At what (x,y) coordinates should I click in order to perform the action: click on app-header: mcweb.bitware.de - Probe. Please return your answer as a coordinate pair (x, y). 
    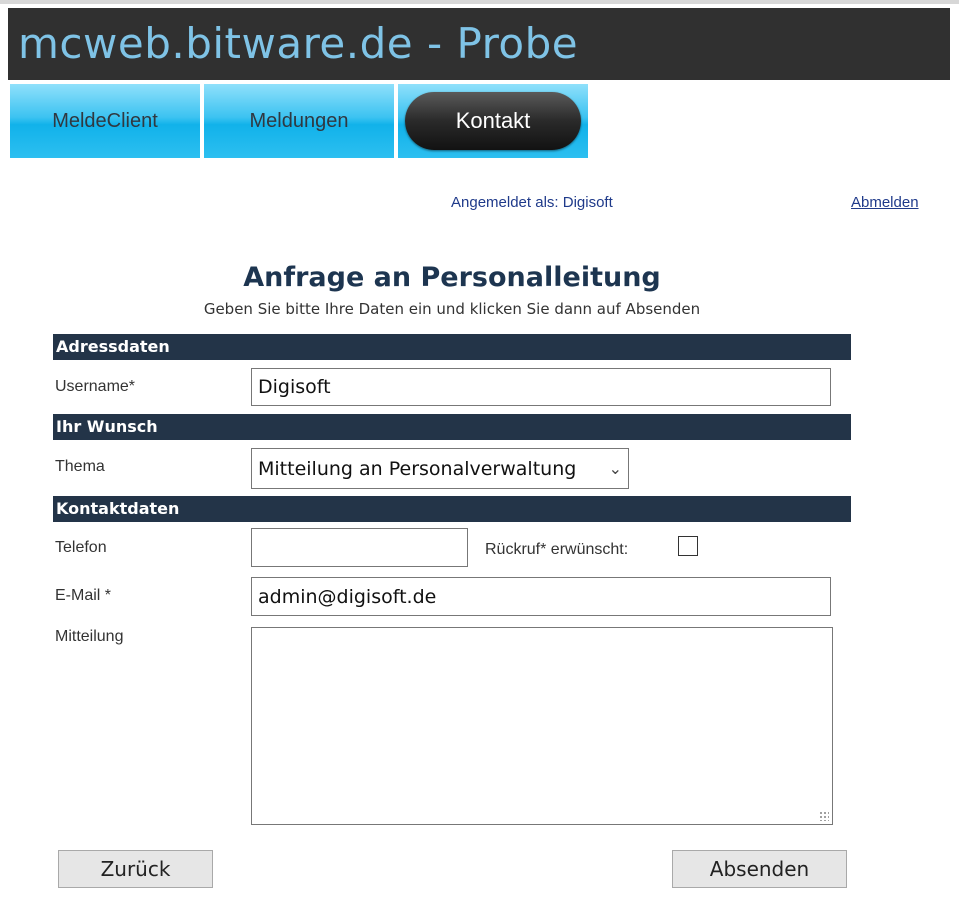
    Looking at the image, I should click on (479, 44).